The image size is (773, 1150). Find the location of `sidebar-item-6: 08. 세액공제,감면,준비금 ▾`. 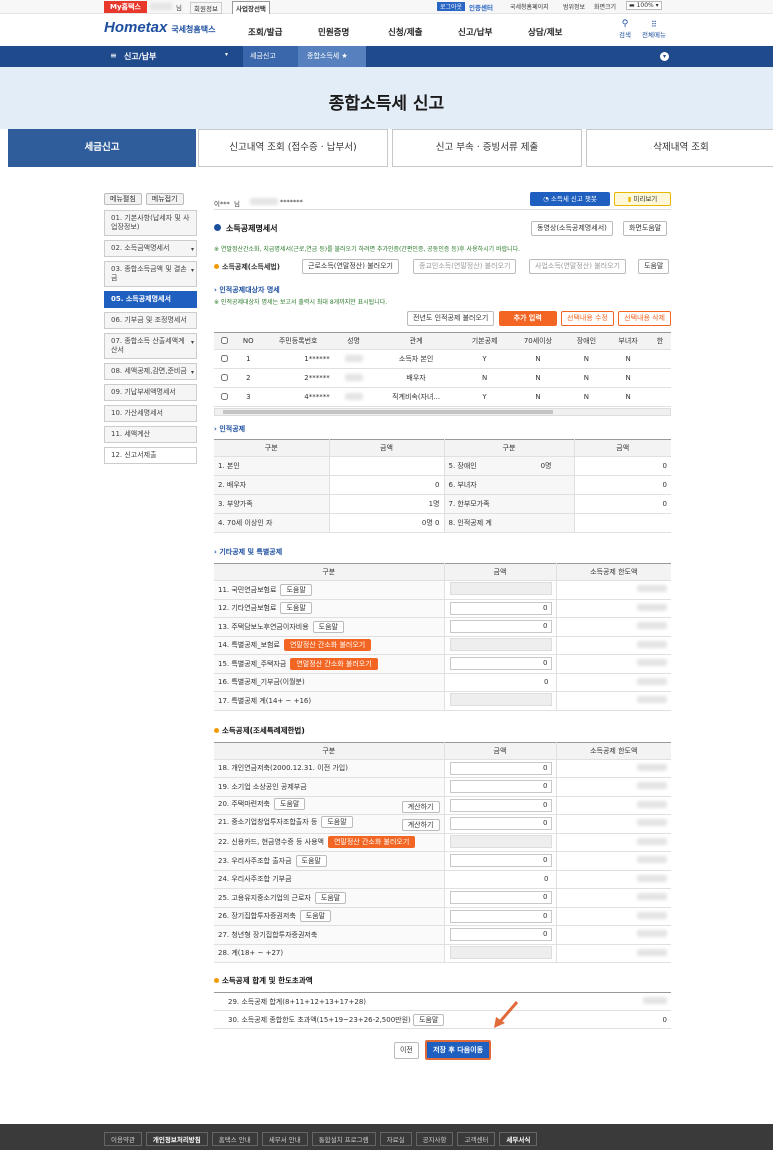

sidebar-item-6: 08. 세액공제,감면,준비금 ▾ is located at coordinates (150, 371).